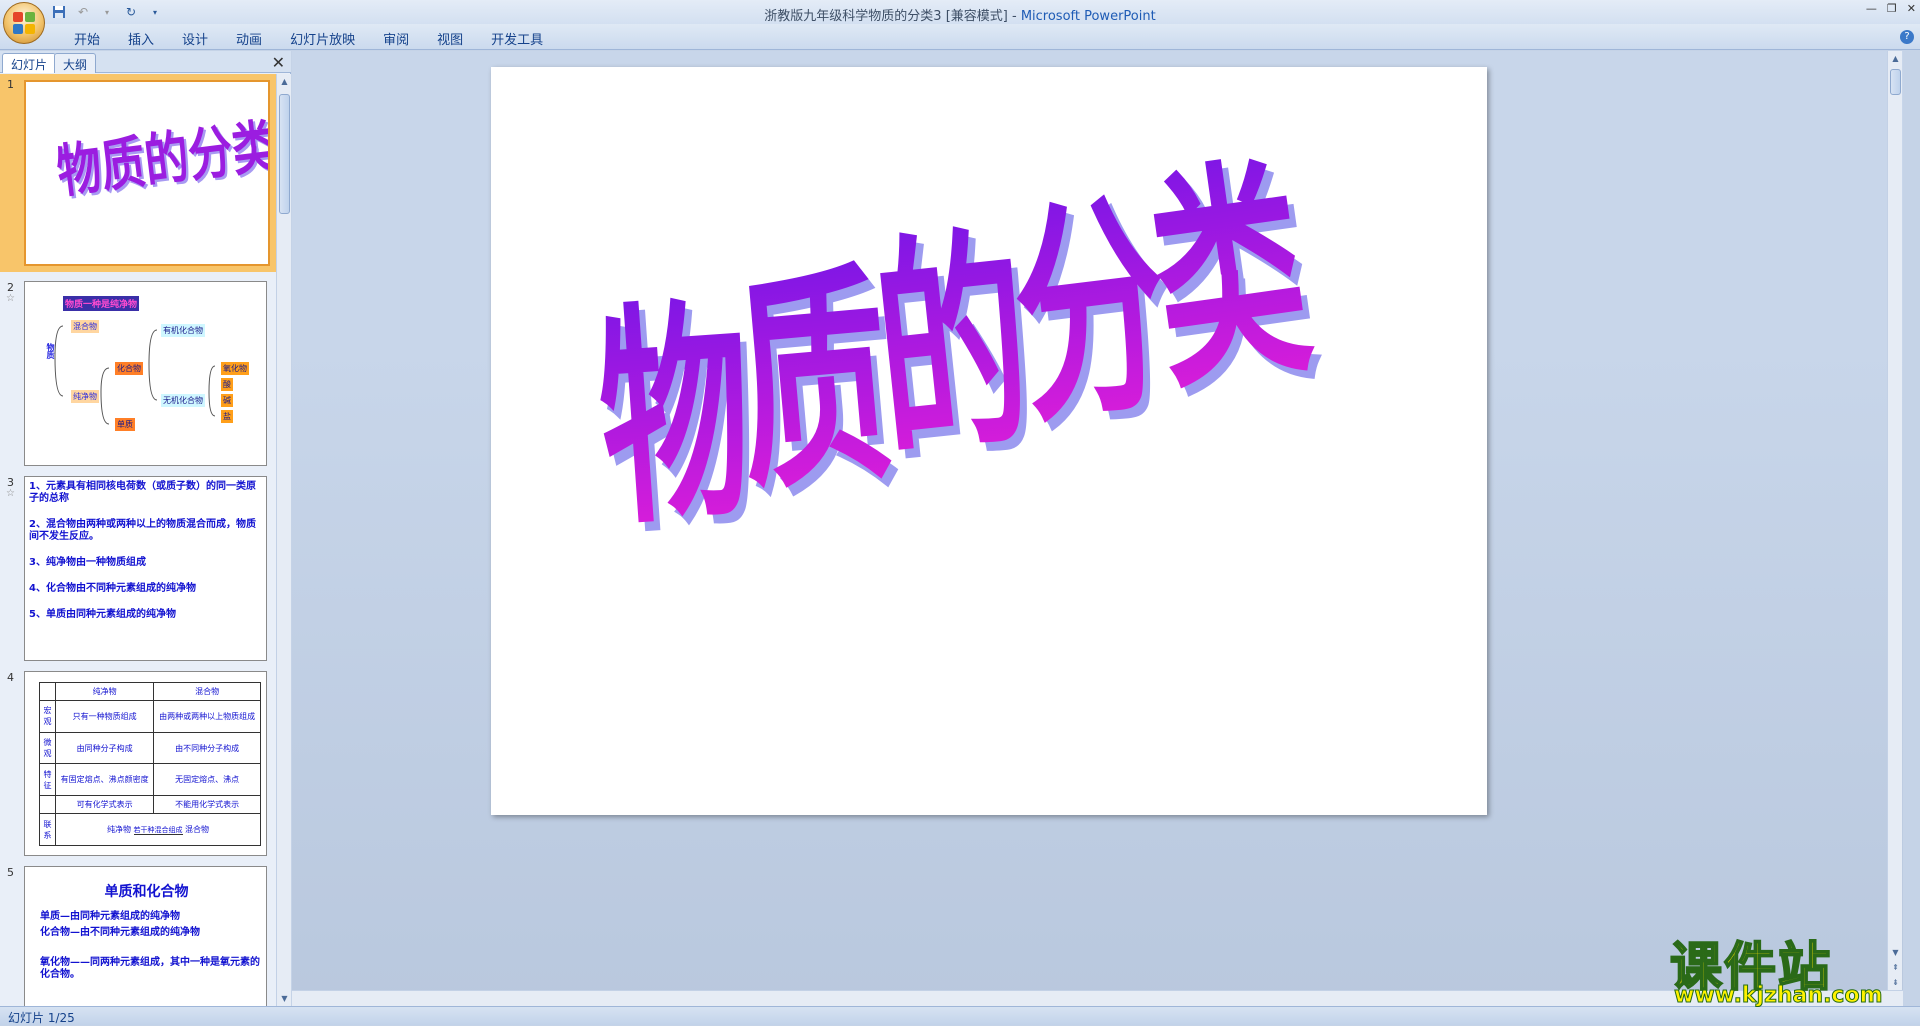  Describe the element at coordinates (249, 38) in the screenshot. I see `ribbon-tab: 动画` at that location.